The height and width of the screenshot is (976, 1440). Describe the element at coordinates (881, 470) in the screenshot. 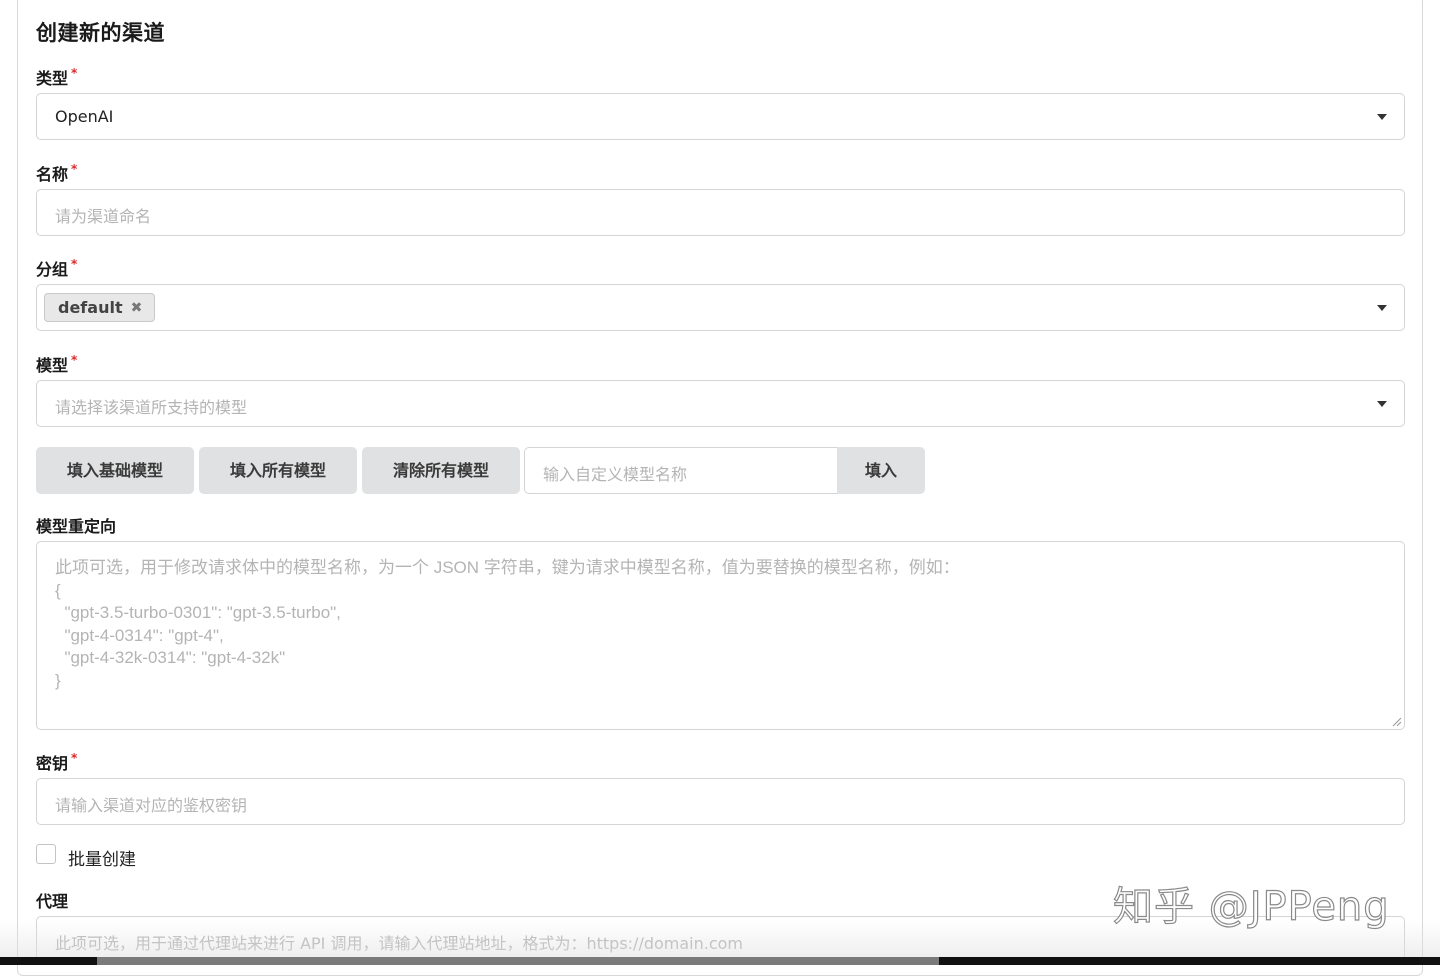

I see `fill-custom-model-button: 填入` at that location.